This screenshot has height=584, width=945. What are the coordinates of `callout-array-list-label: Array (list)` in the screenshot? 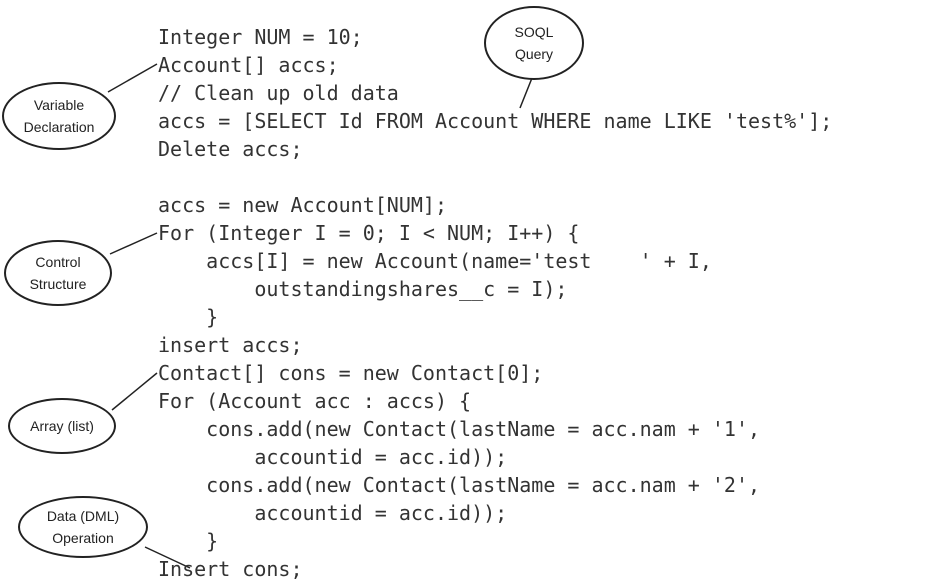 It's located at (62, 426).